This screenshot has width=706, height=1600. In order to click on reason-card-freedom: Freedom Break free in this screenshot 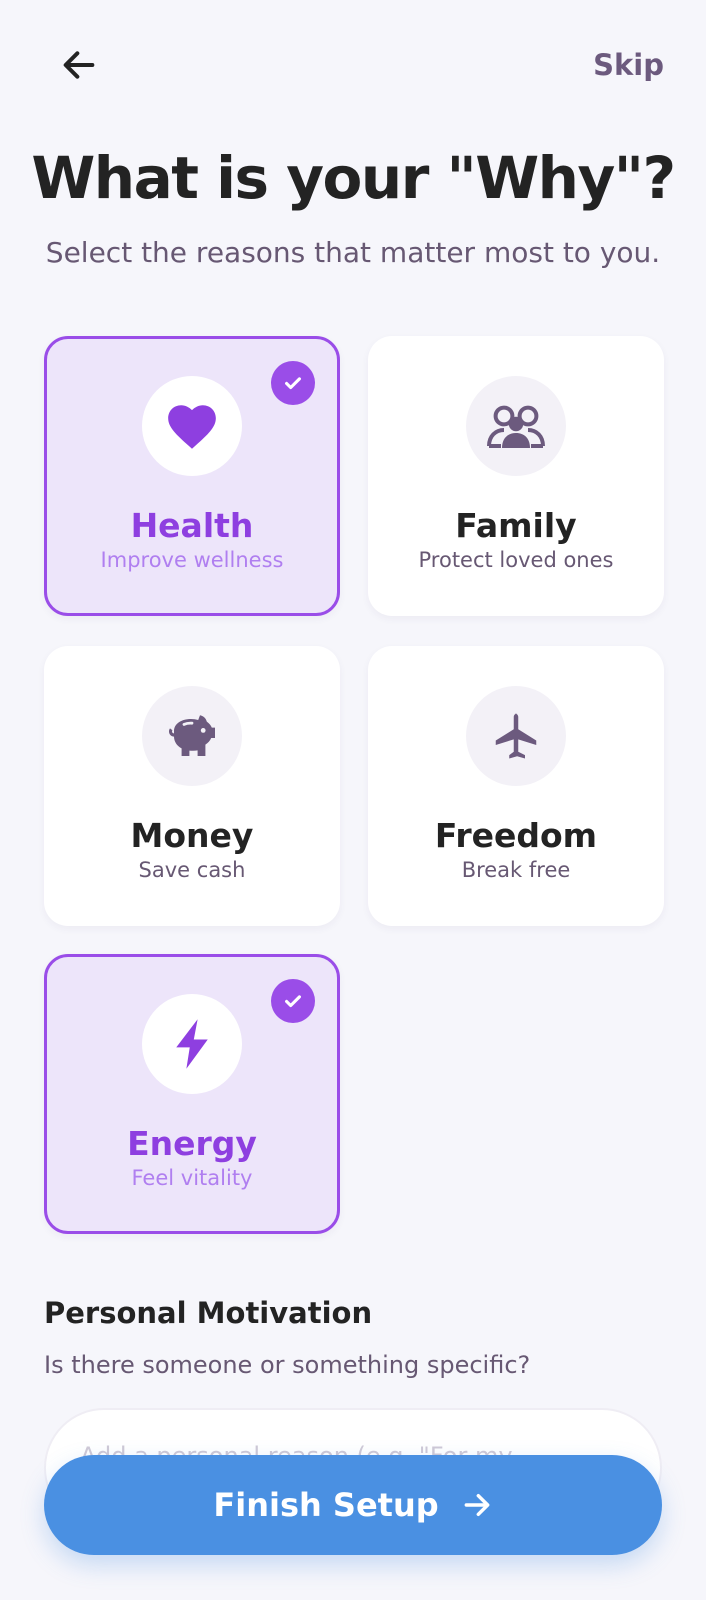, I will do `click(516, 786)`.